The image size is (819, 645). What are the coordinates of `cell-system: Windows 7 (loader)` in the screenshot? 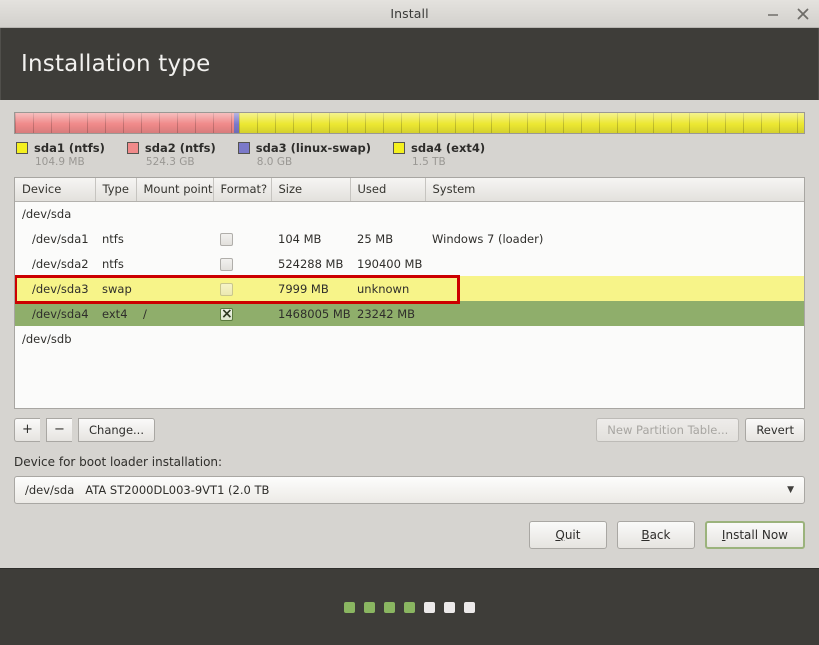 It's located at (488, 238).